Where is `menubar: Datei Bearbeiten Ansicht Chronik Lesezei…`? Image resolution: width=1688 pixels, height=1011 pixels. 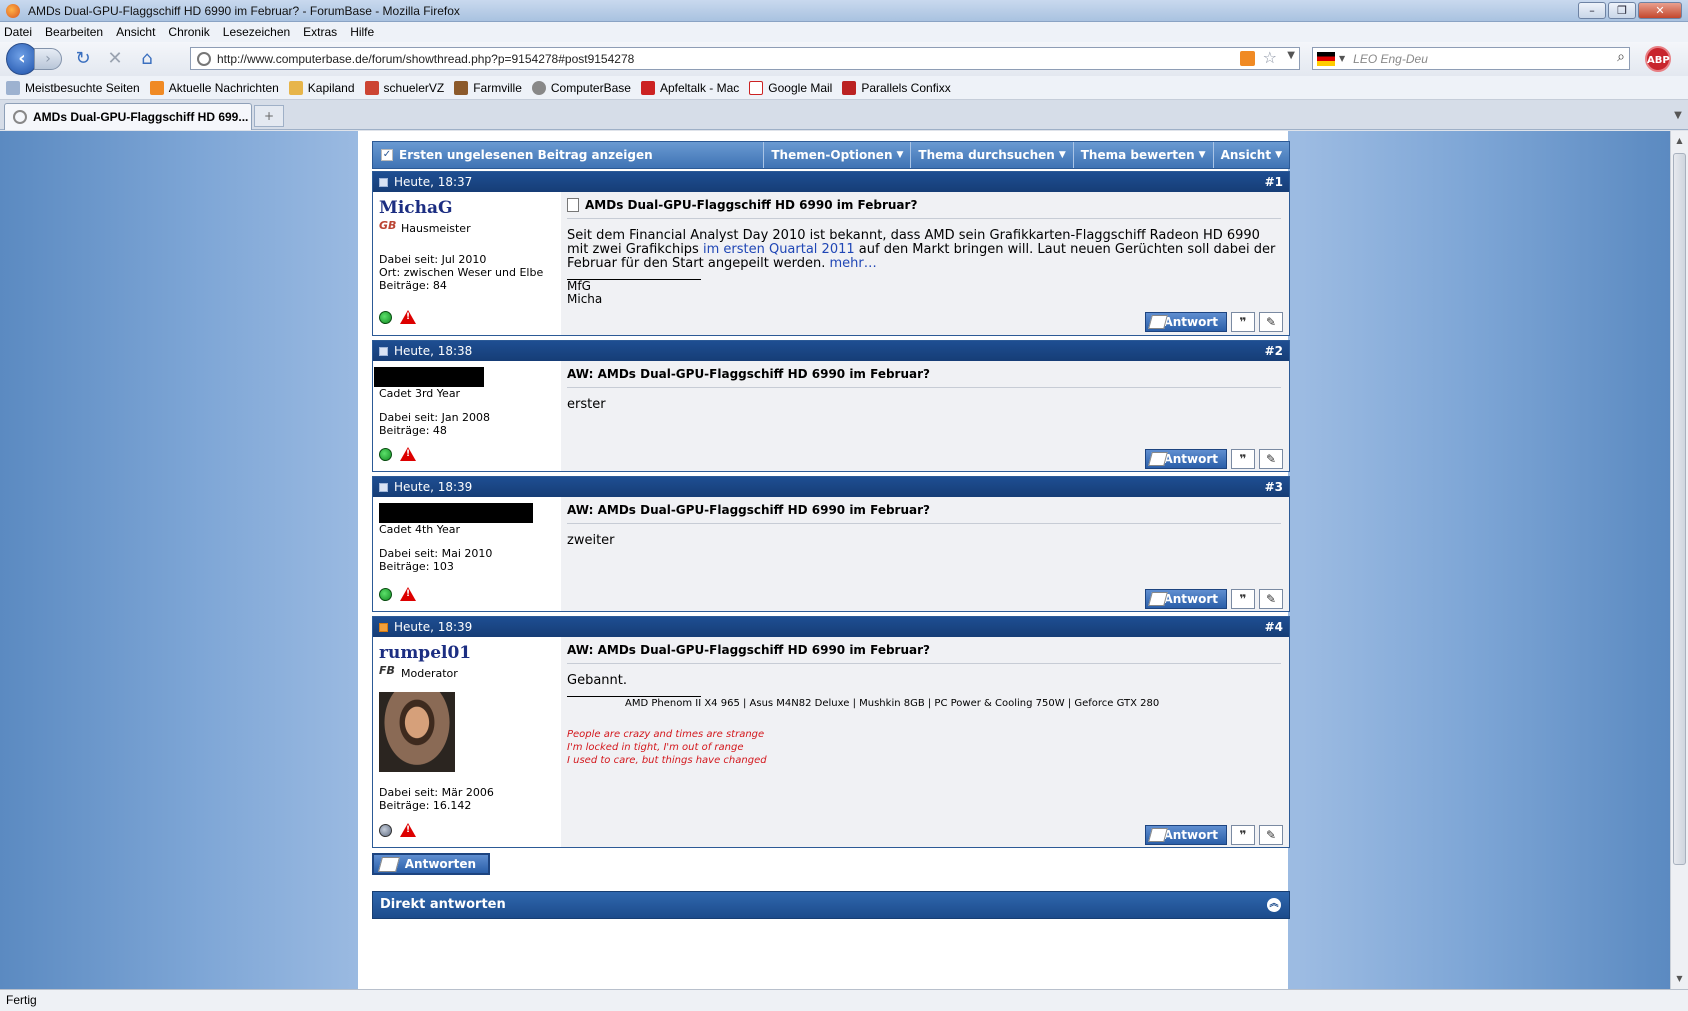
menubar: Datei Bearbeiten Ansicht Chronik Lesezei… is located at coordinates (844, 32).